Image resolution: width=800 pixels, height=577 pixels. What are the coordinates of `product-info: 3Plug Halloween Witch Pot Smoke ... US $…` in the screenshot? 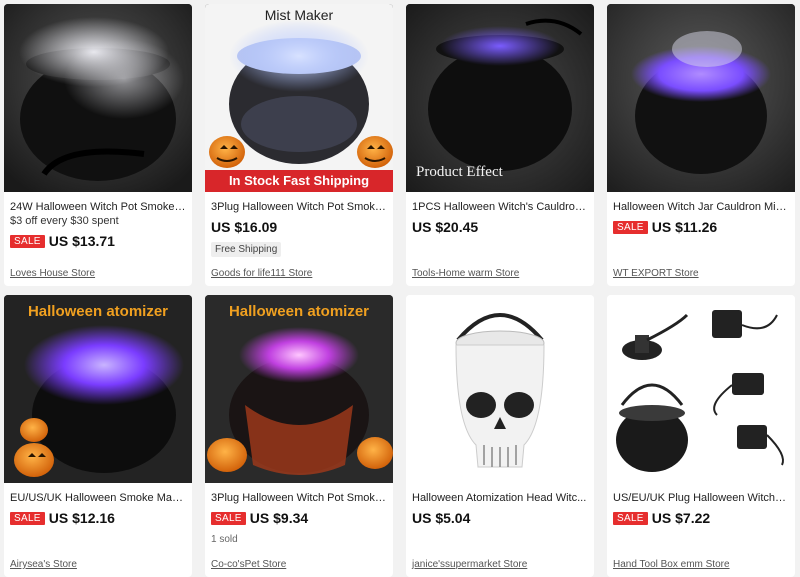 It's located at (299, 239).